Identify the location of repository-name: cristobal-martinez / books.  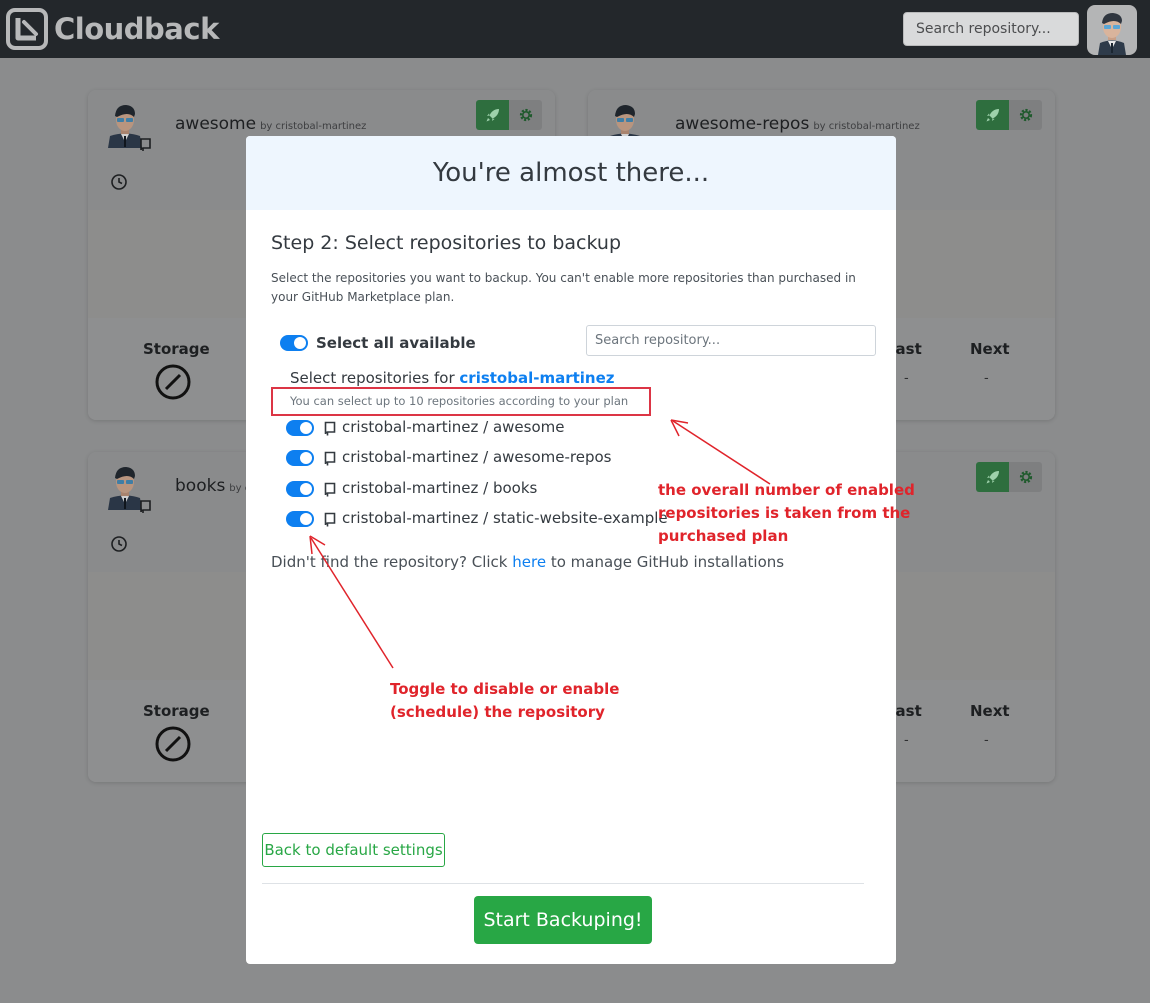
(440, 488).